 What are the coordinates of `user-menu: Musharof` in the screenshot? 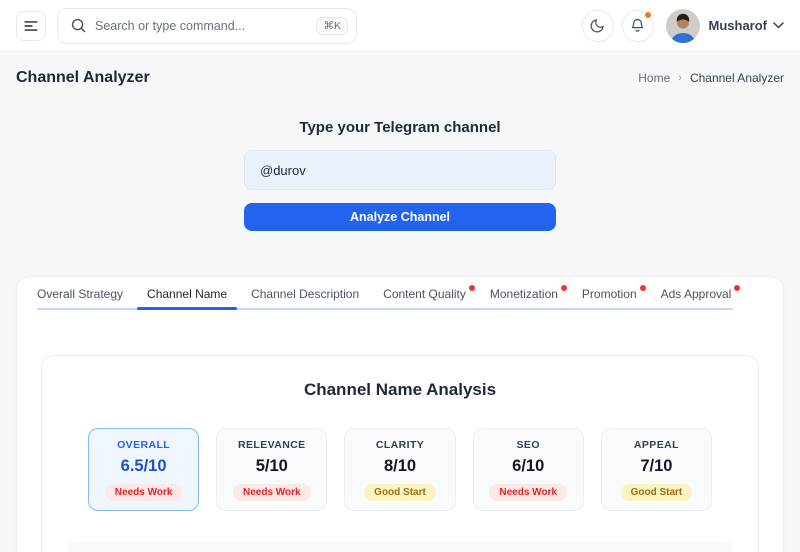 It's located at (719, 25).